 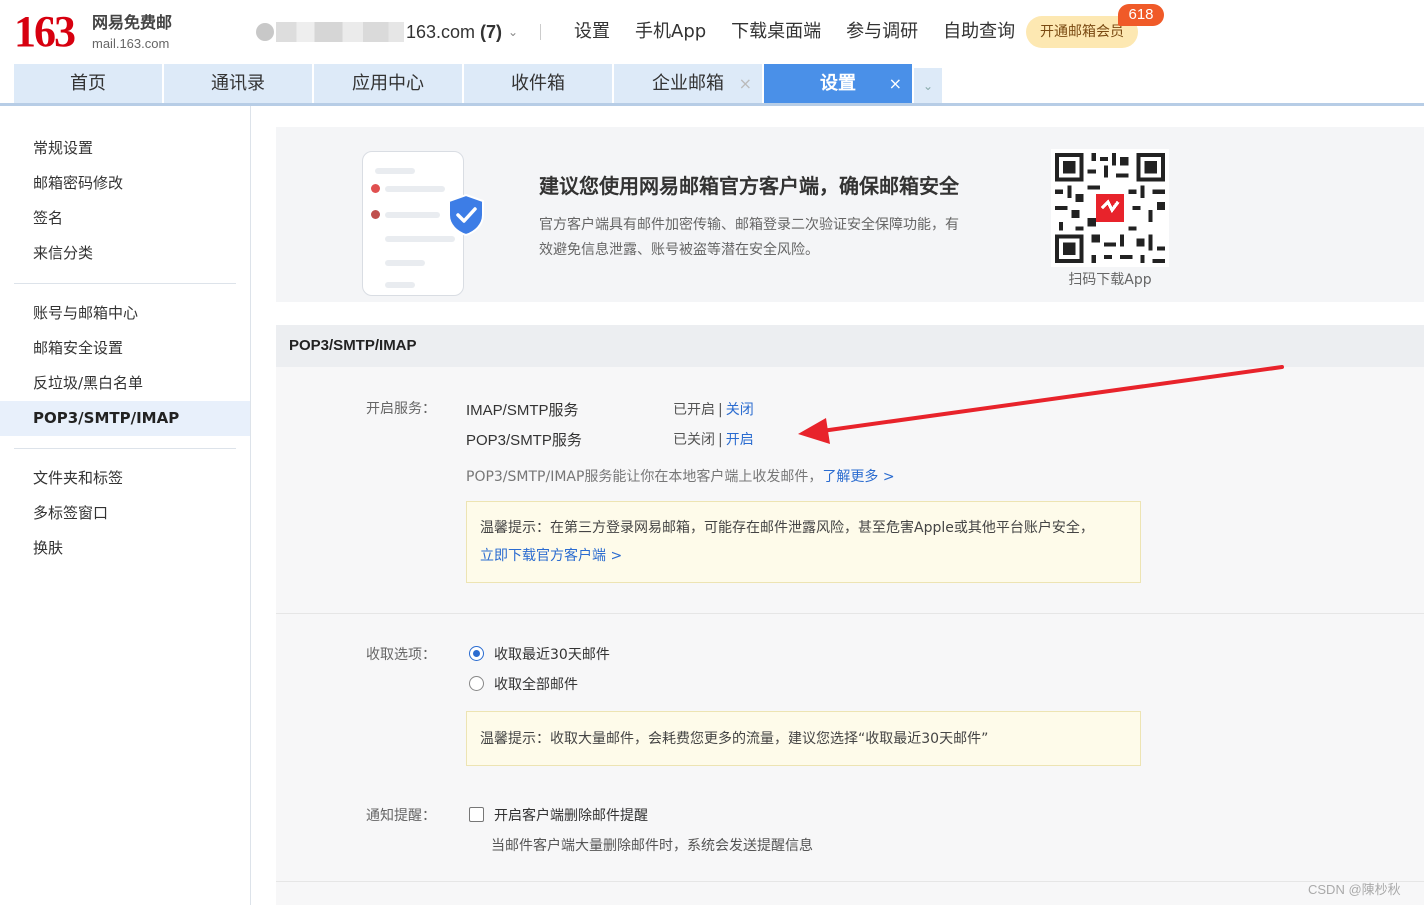 I want to click on banner-title: 建议您使用网易邮箱官方客户端，确保邮箱安全, so click(x=749, y=186).